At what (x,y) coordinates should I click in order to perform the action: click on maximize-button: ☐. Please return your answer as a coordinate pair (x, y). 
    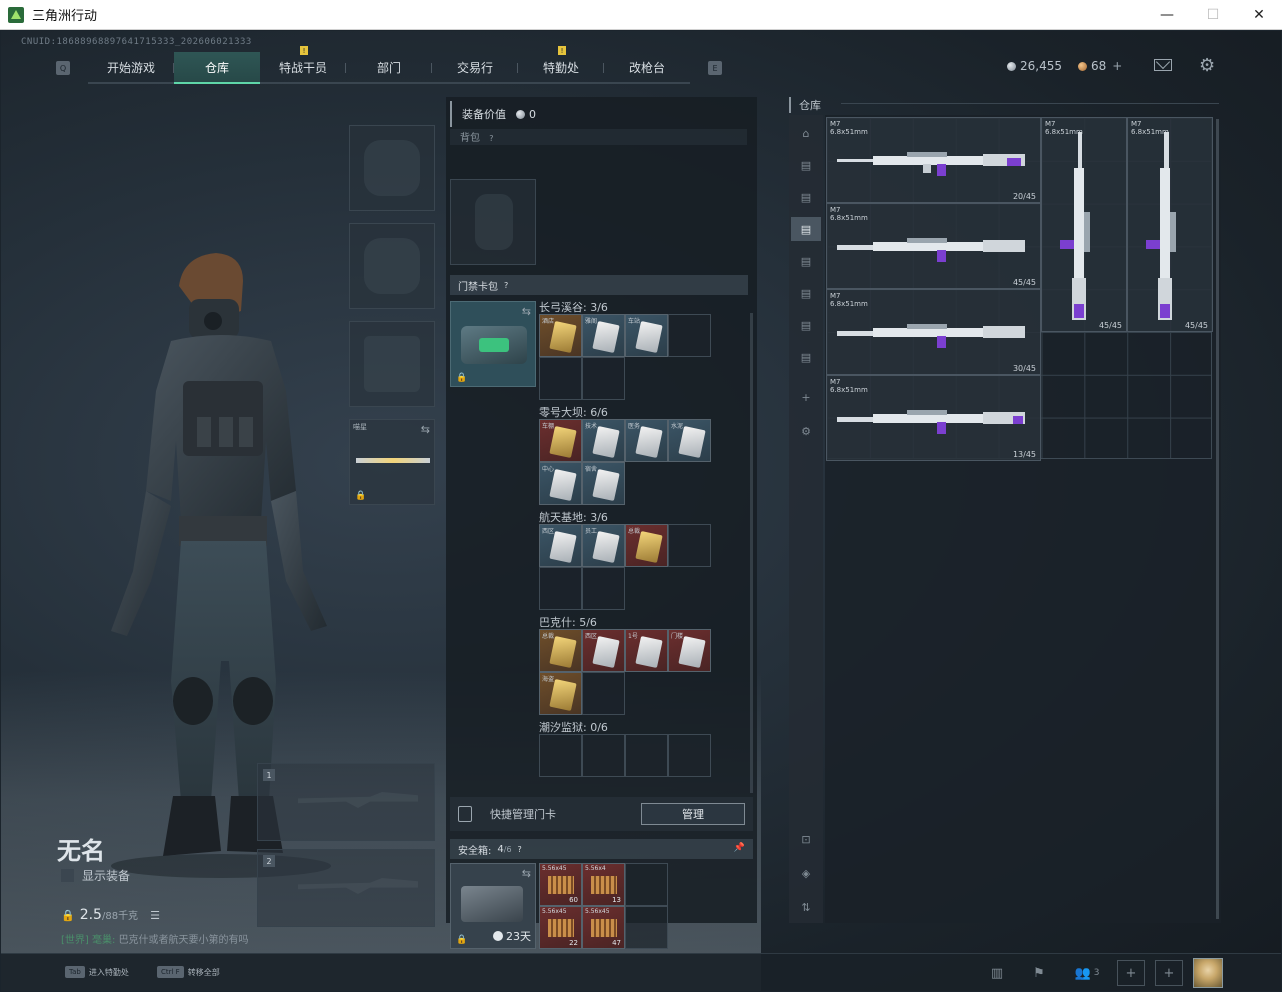
    Looking at the image, I should click on (1213, 15).